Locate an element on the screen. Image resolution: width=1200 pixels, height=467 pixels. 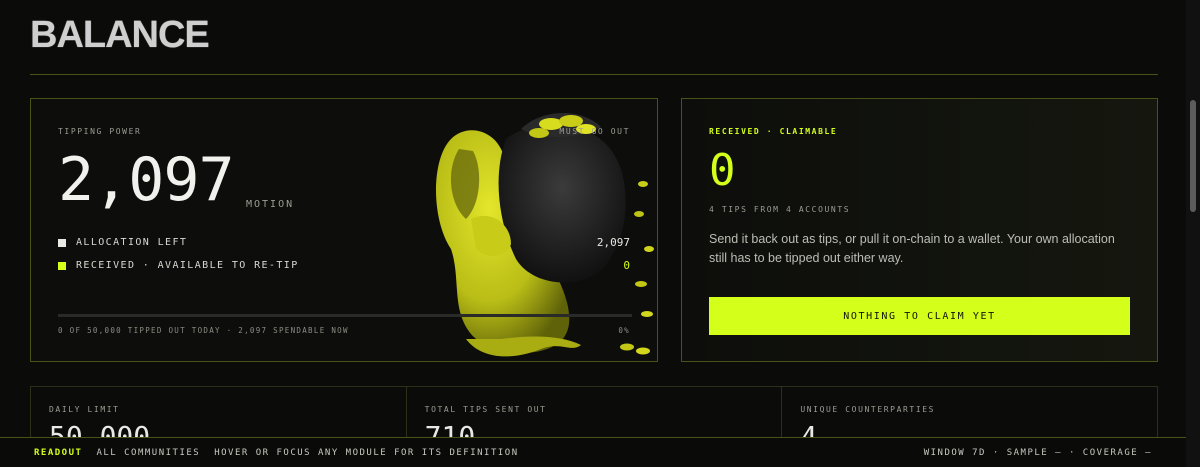
claimable-amount: 0 is located at coordinates (722, 170).